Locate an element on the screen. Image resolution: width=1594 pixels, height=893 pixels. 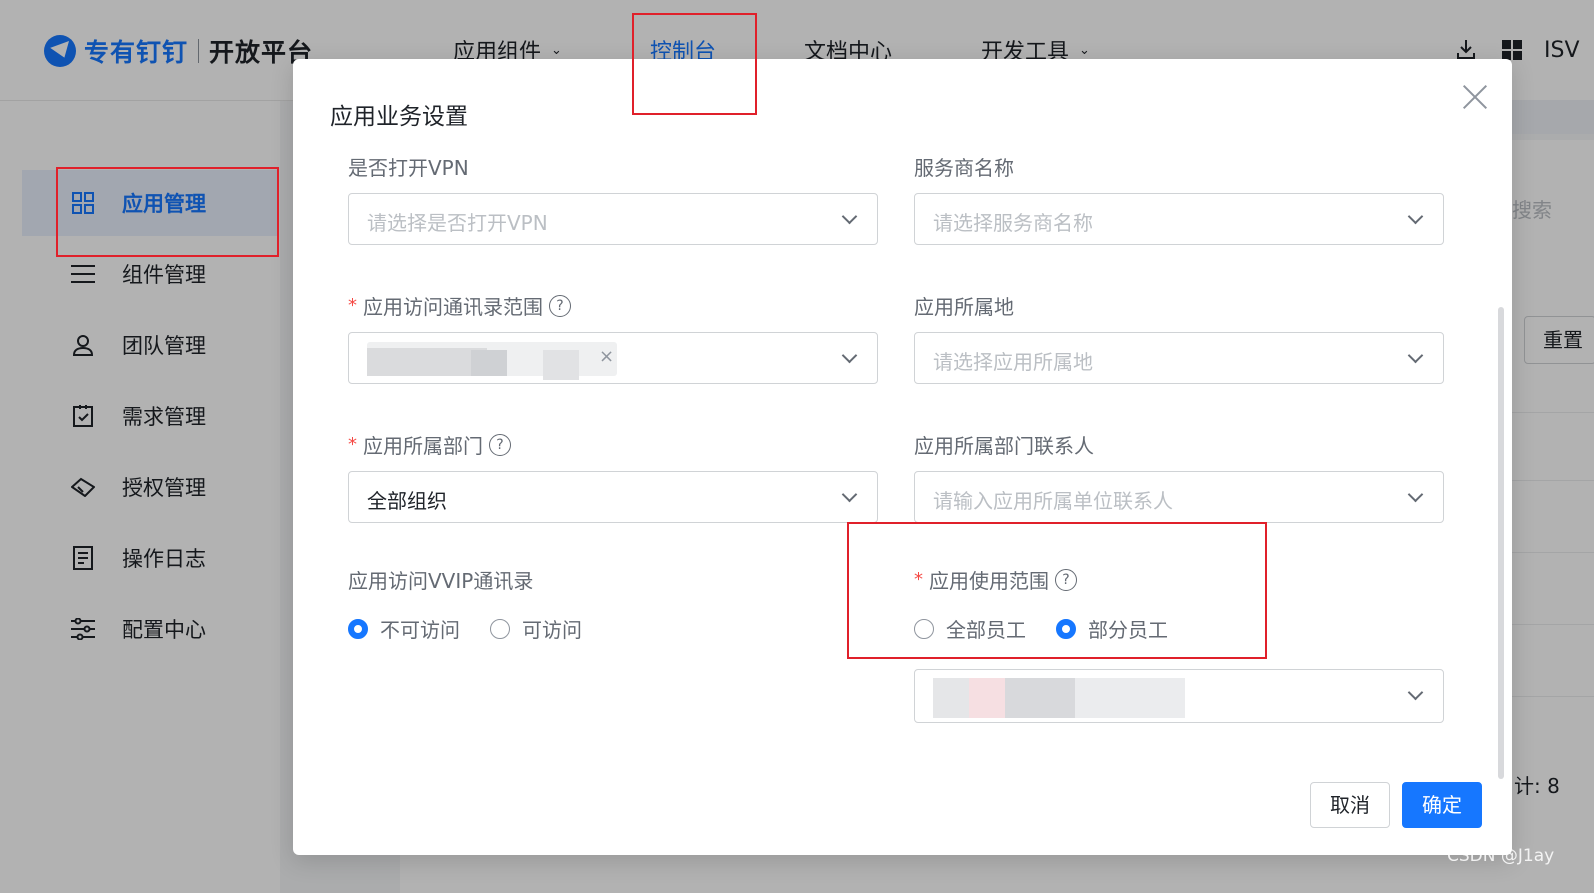
location-label: 应用所属地 is located at coordinates (964, 305).